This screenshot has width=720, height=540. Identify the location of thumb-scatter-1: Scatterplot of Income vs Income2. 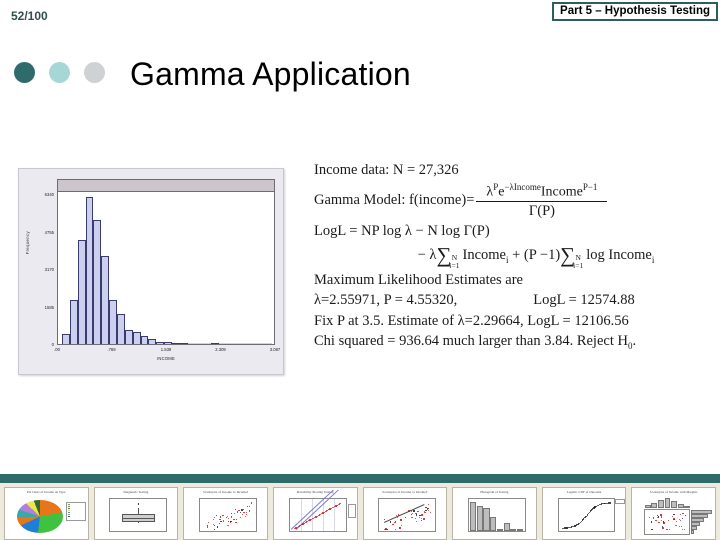
(225, 513).